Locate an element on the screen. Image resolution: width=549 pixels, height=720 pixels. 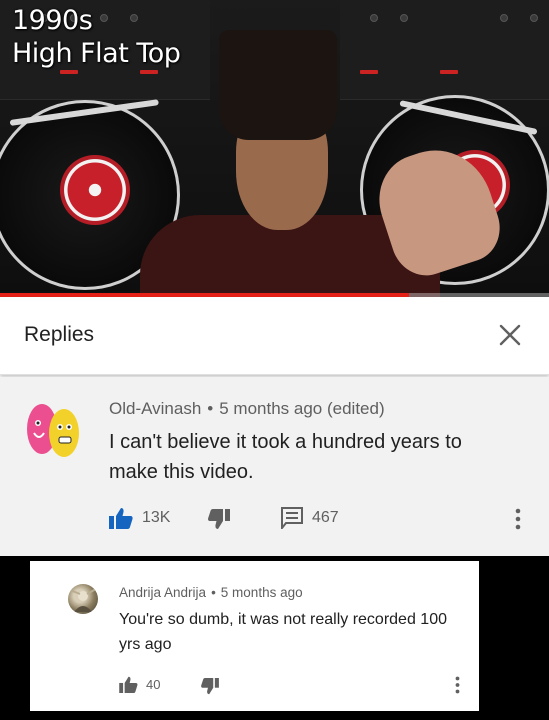
like-button: 13K is located at coordinates (139, 518).